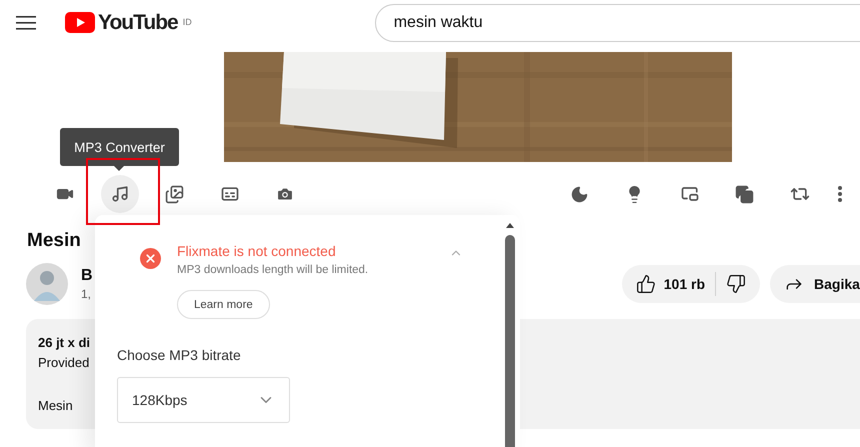 The height and width of the screenshot is (447, 860). Describe the element at coordinates (837, 284) in the screenshot. I see `share-label: Bagika` at that location.